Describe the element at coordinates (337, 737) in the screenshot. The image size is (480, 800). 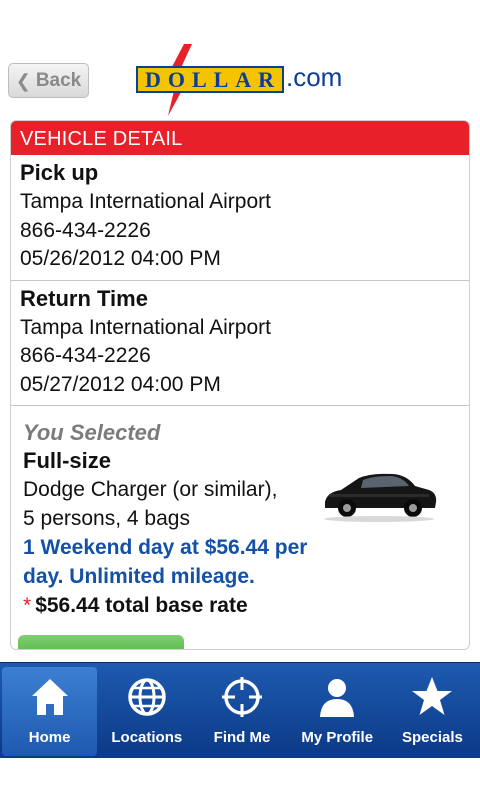
I see `tab-label: My Profile` at that location.